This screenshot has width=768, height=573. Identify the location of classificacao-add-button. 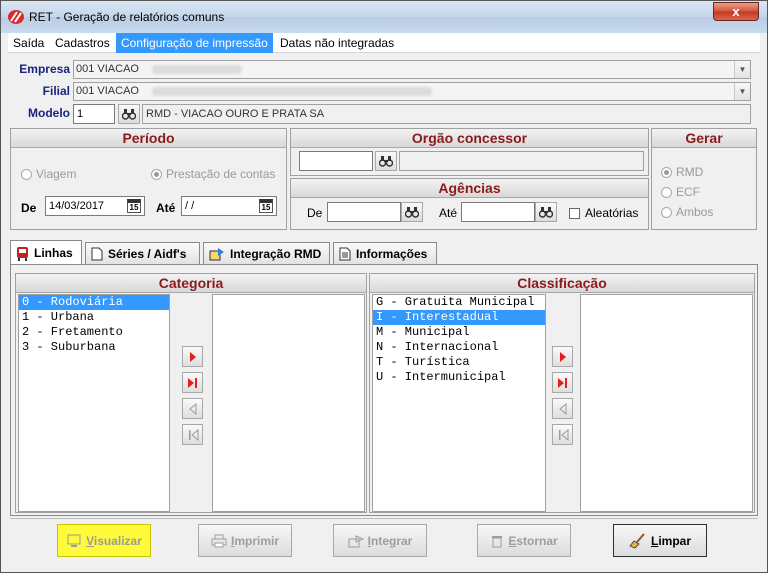
(562, 356).